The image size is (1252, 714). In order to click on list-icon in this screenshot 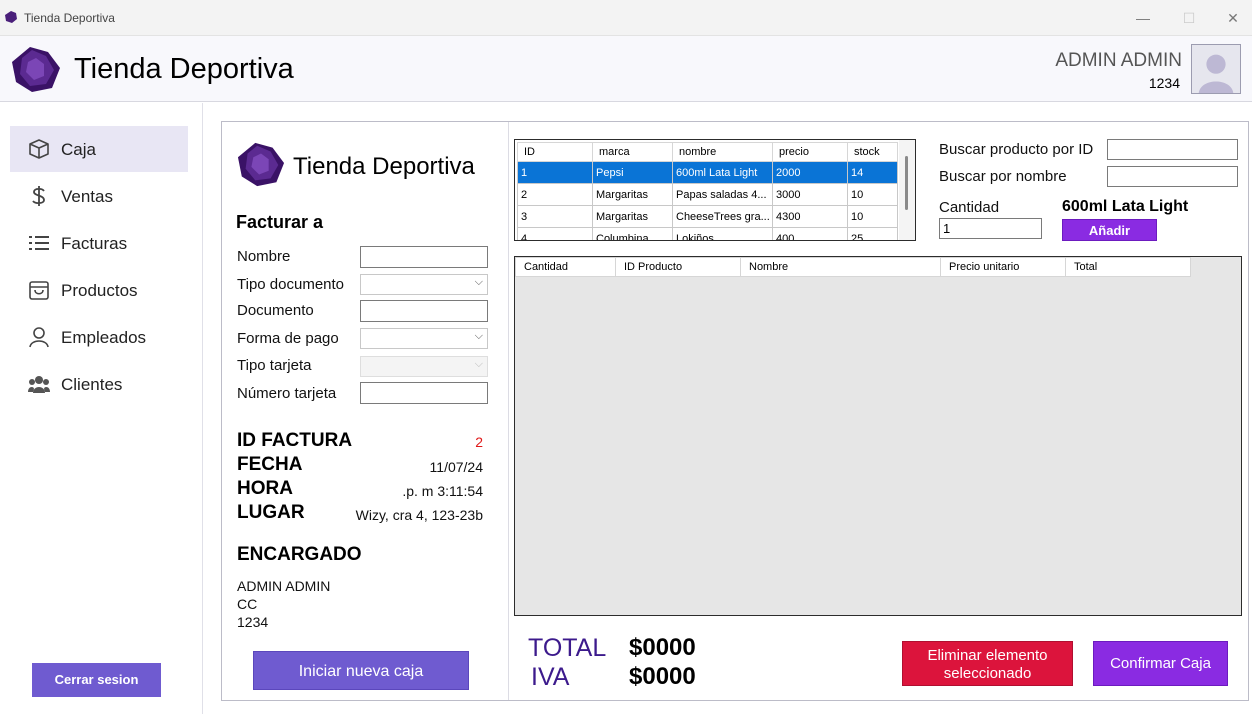, I will do `click(39, 243)`.